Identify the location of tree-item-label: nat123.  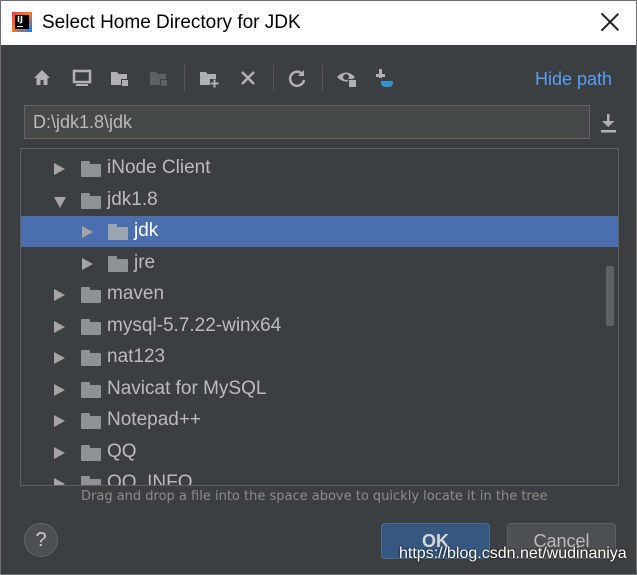
(136, 356).